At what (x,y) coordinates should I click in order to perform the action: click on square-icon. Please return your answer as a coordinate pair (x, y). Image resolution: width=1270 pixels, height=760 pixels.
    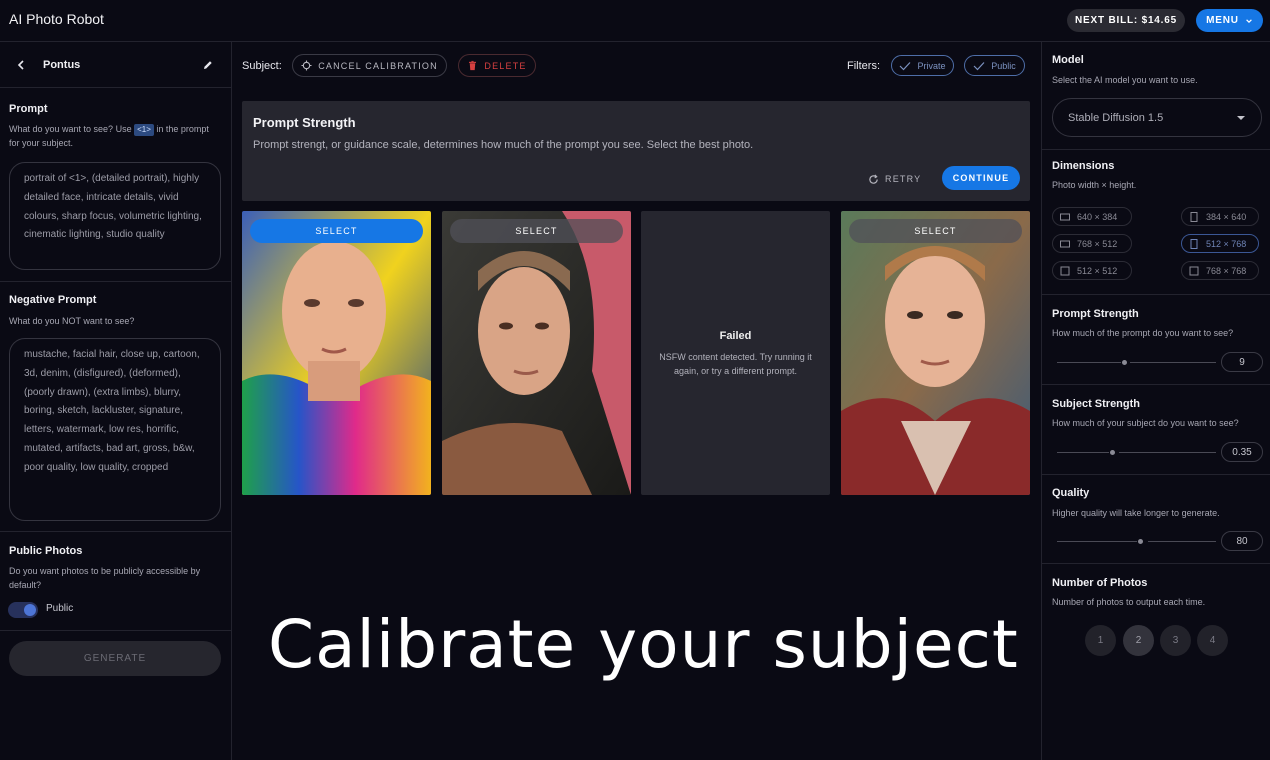
    Looking at the image, I should click on (1194, 270).